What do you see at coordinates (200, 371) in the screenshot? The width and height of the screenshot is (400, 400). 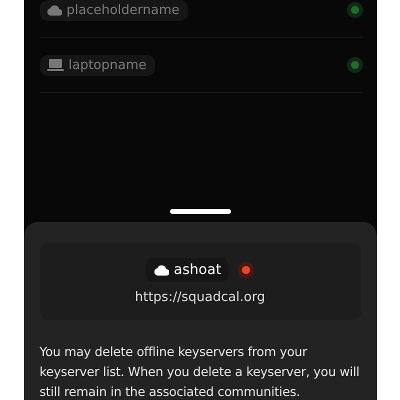 I see `description-text: You may delete offline keyservers from your keyserver list. When you delete a keyserver, you will still remain in the associated communities.` at bounding box center [200, 371].